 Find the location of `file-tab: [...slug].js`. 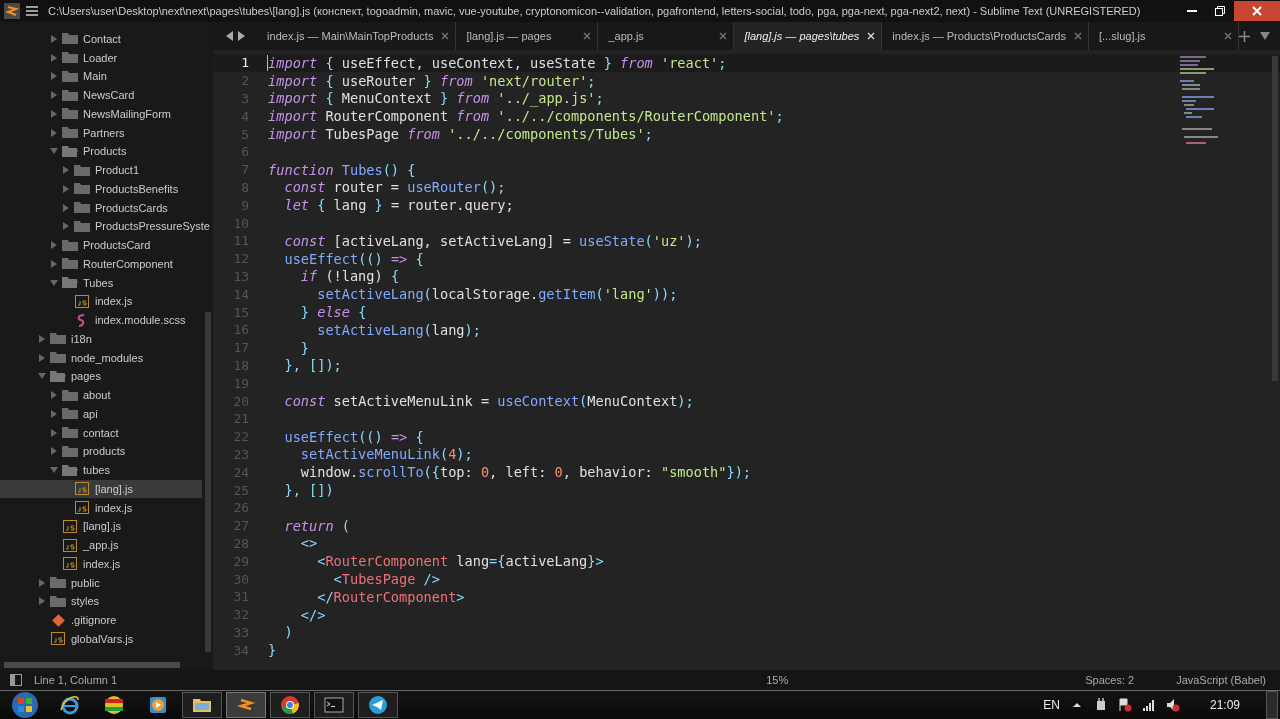

file-tab: [...slug].js is located at coordinates (1164, 36).